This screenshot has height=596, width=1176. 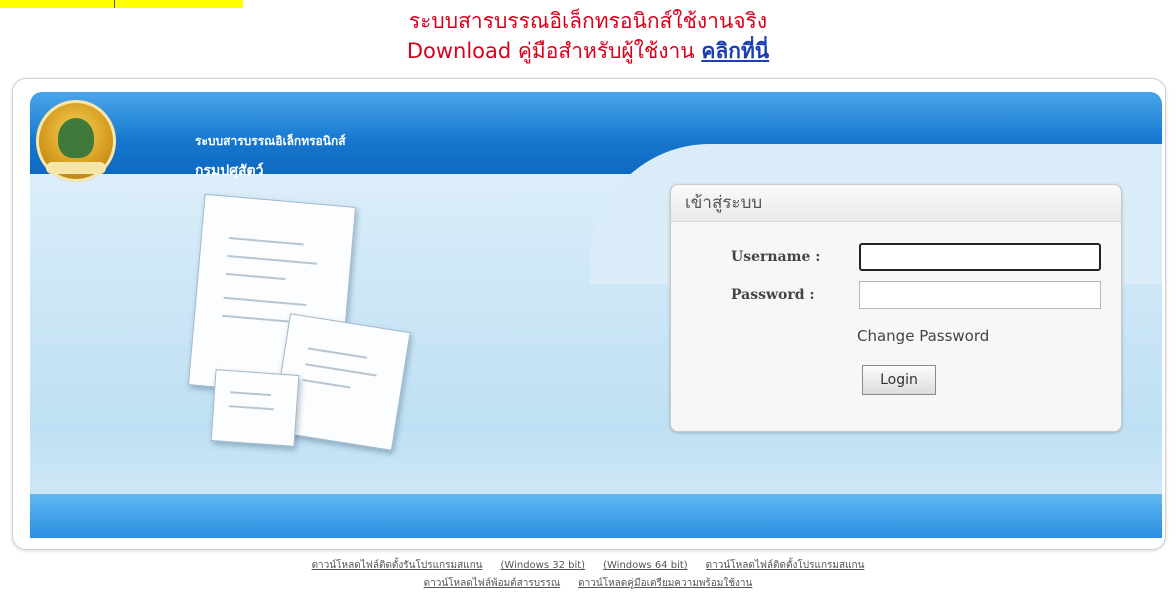 What do you see at coordinates (492, 583) in the screenshot?
I see `download-font-link: ดาวน์โหลดไฟล์พ้อมต์สารบรรณ` at bounding box center [492, 583].